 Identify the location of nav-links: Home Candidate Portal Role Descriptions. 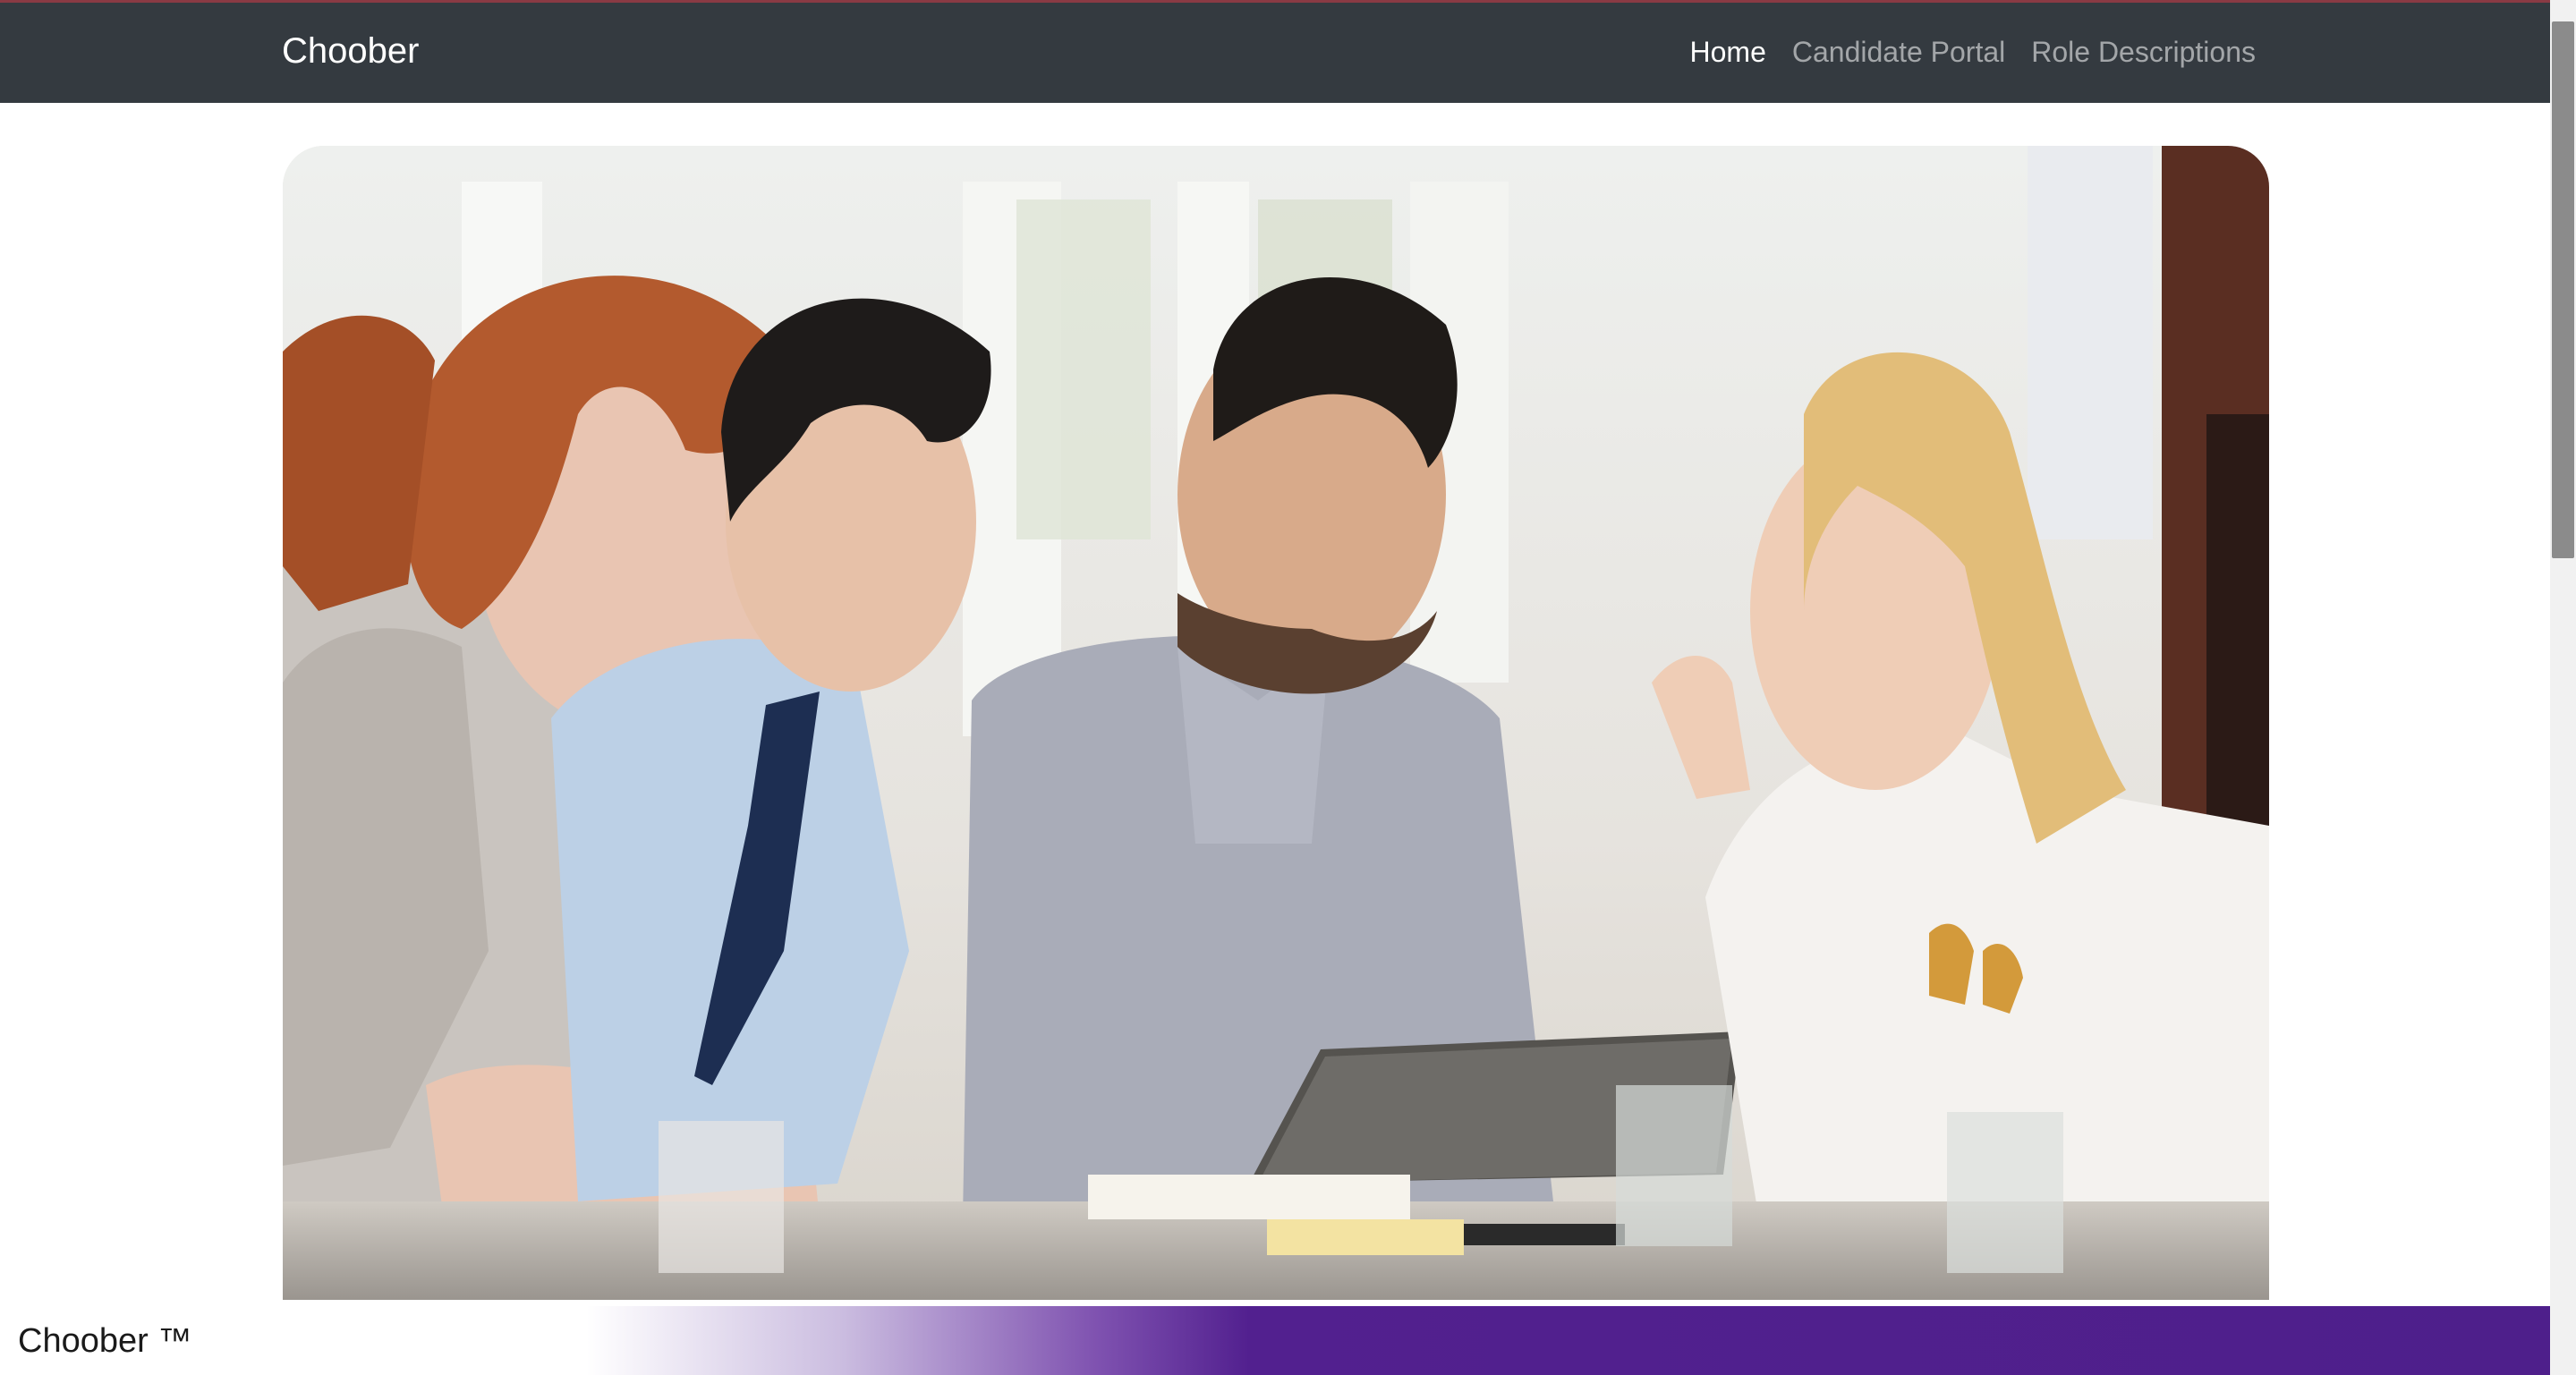
(1974, 52).